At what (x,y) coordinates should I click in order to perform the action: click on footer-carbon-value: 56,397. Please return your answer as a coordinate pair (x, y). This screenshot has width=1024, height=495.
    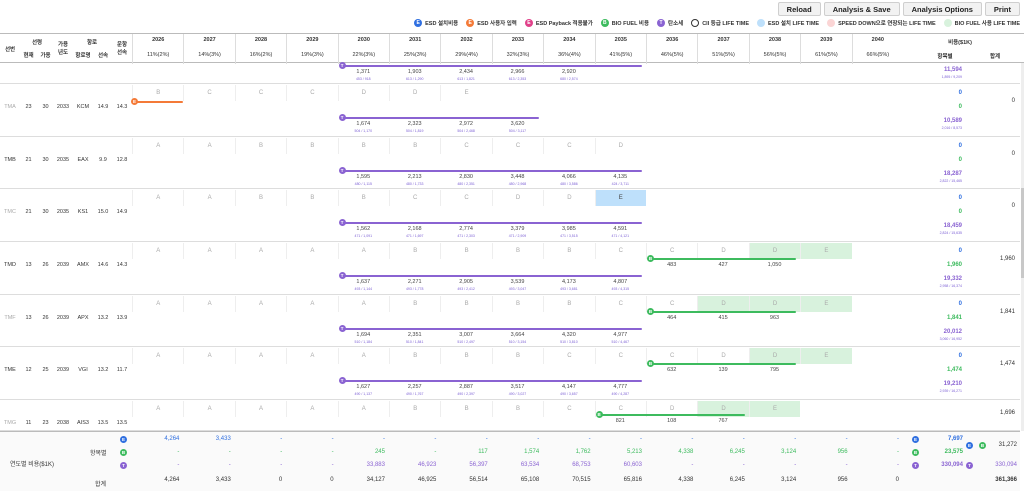
    Looking at the image, I should click on (478, 465).